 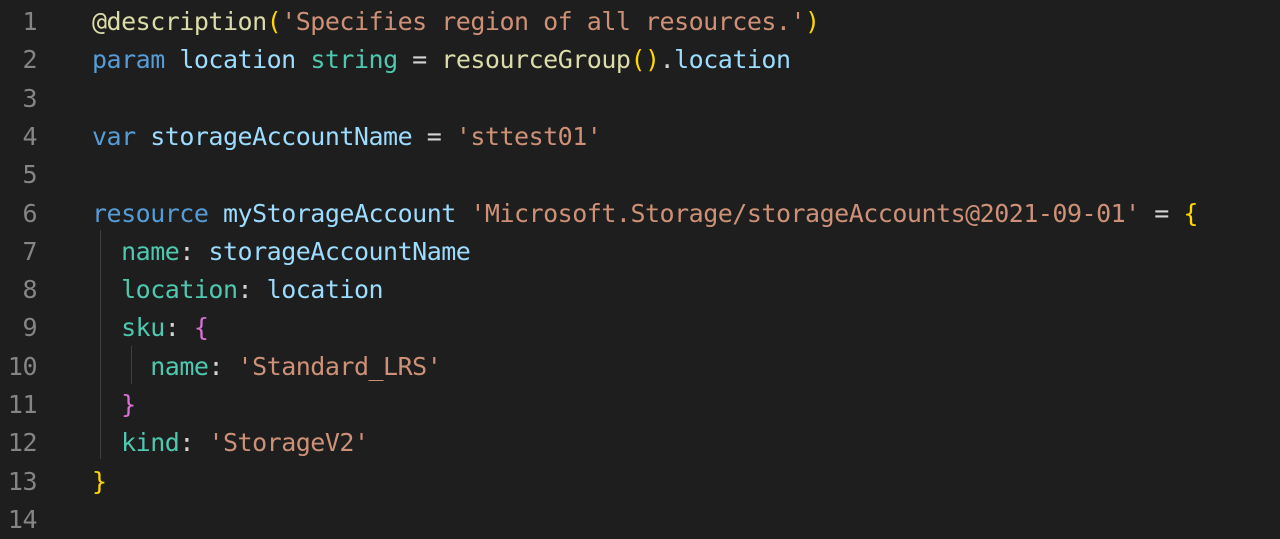 What do you see at coordinates (128, 60) in the screenshot?
I see `code-token: param` at bounding box center [128, 60].